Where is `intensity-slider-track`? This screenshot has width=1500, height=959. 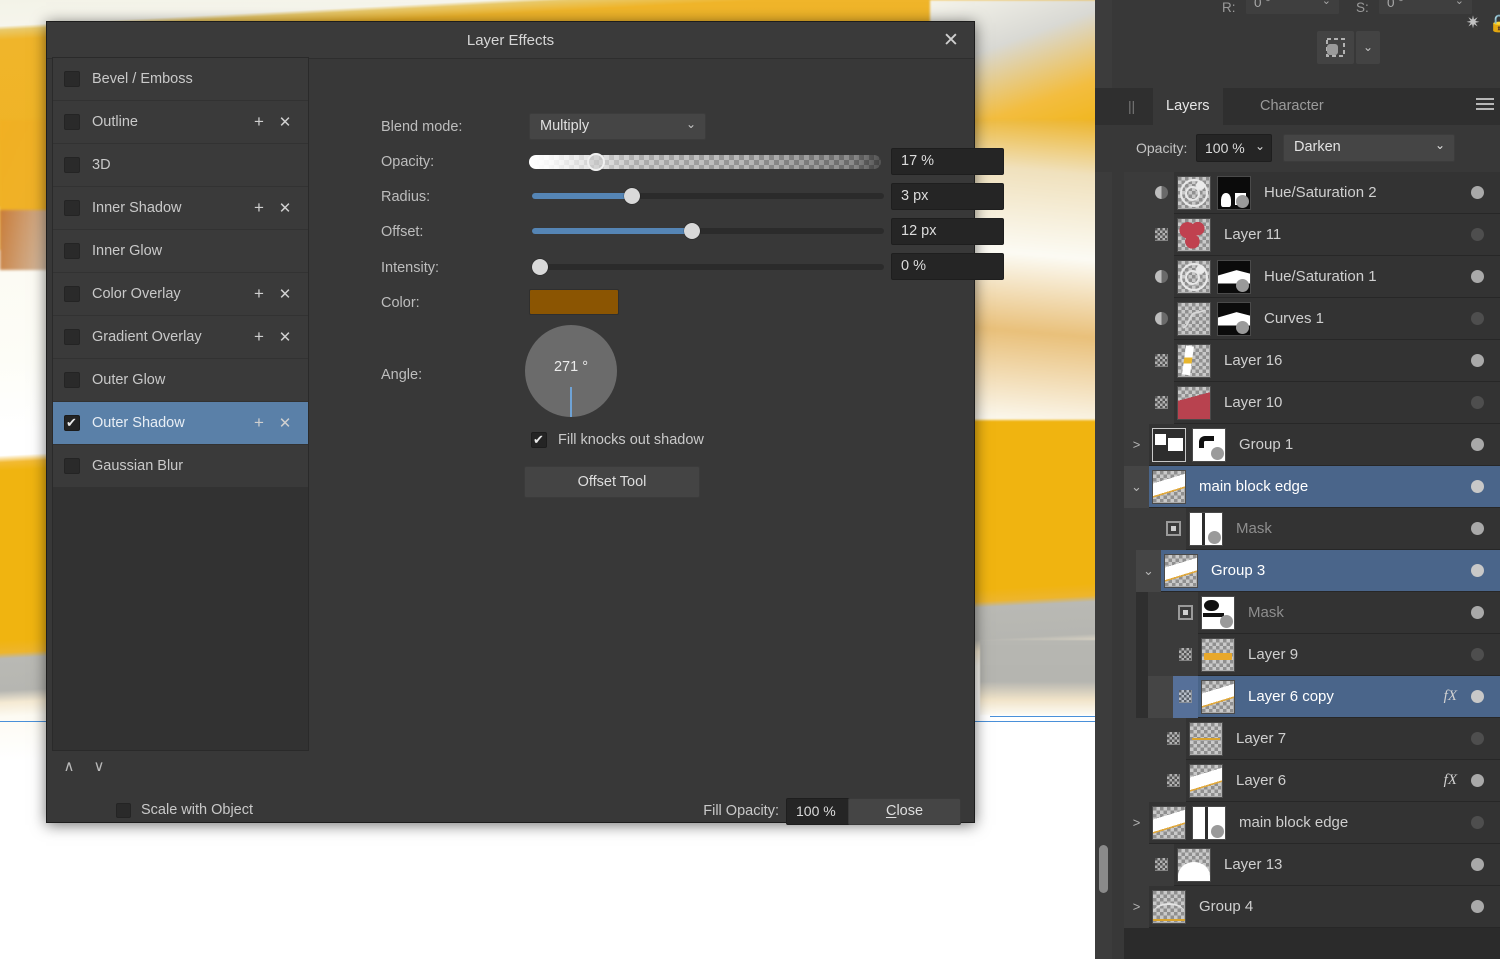
intensity-slider-track is located at coordinates (708, 267).